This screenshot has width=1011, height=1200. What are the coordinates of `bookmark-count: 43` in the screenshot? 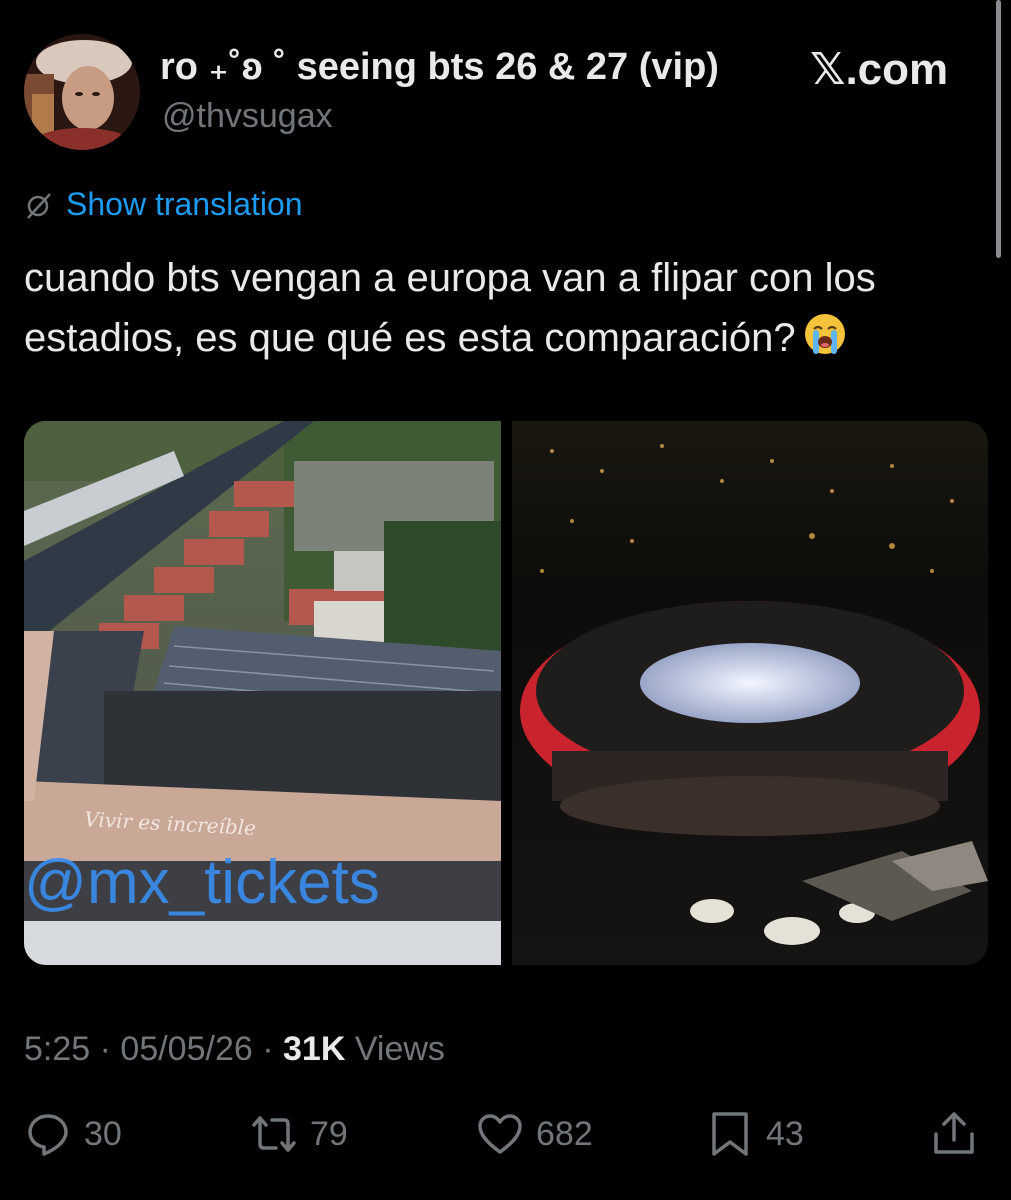 It's located at (785, 1133).